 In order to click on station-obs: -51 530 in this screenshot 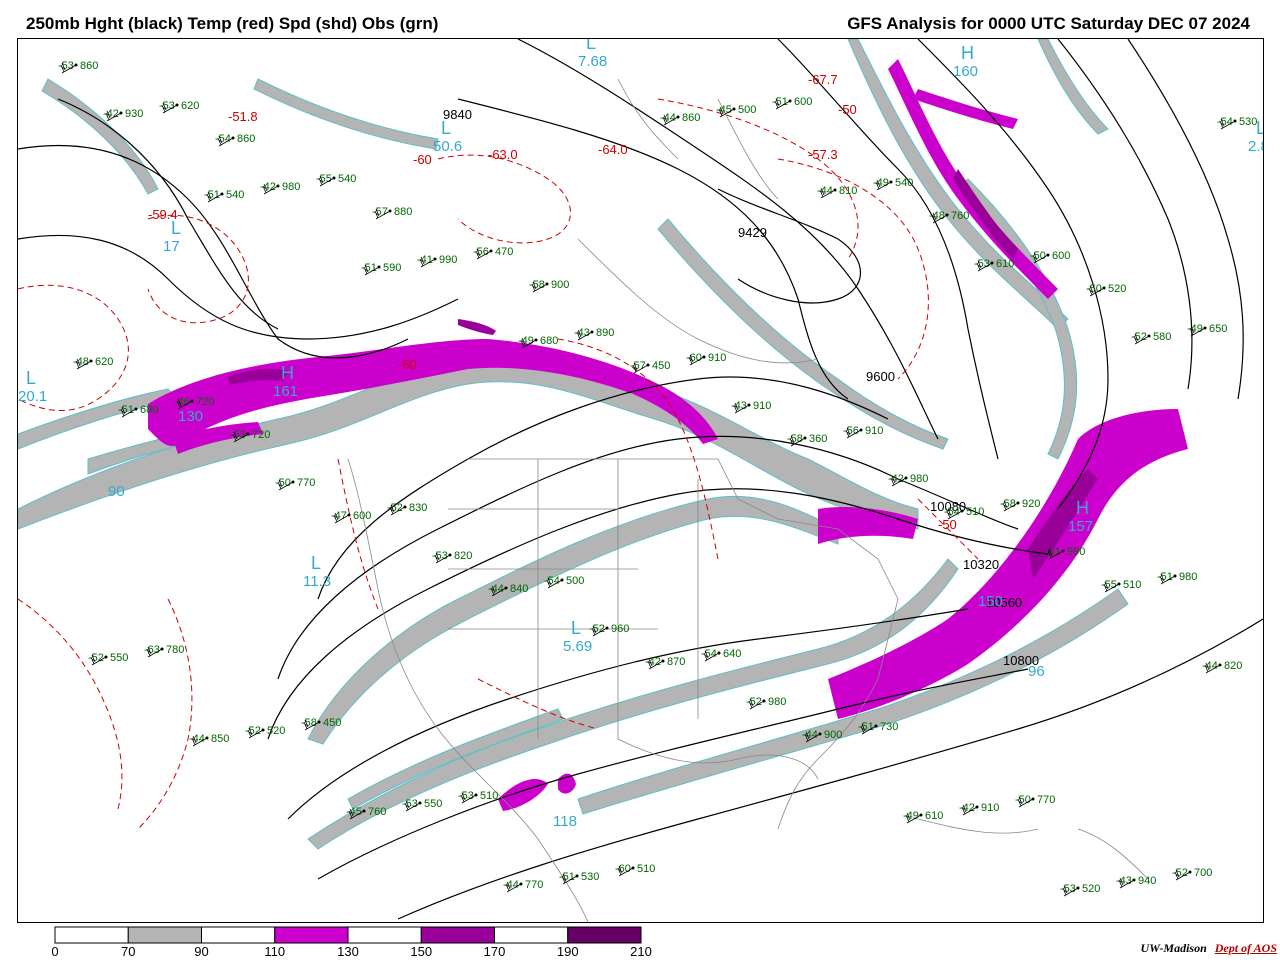, I will do `click(579, 878)`.